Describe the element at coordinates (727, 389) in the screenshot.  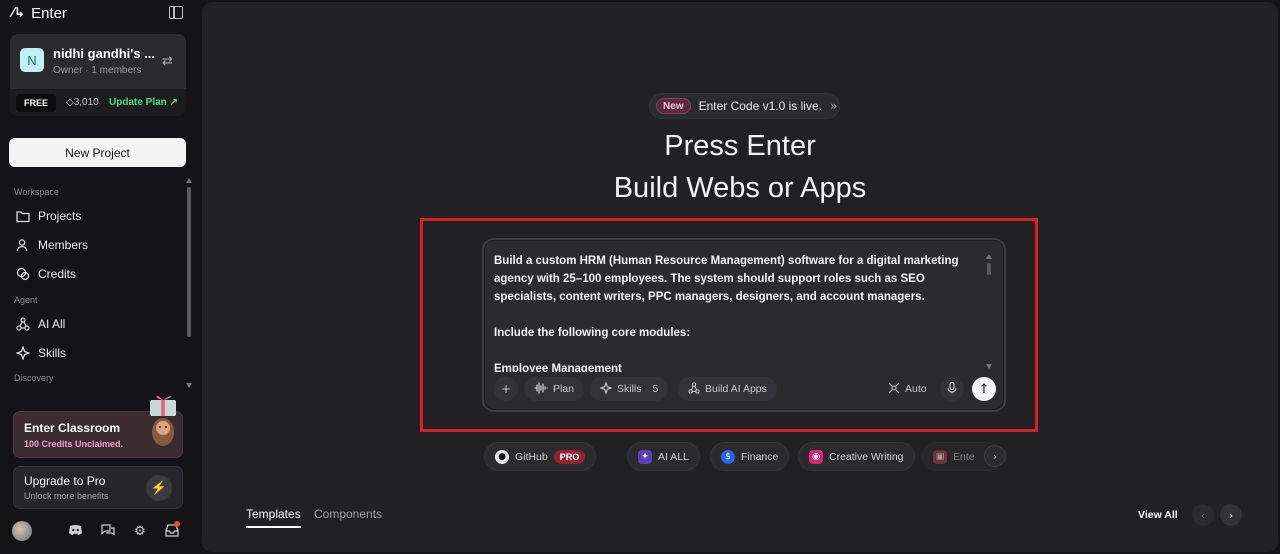
I see `build-ai-apps-button: Build AI Apps` at that location.